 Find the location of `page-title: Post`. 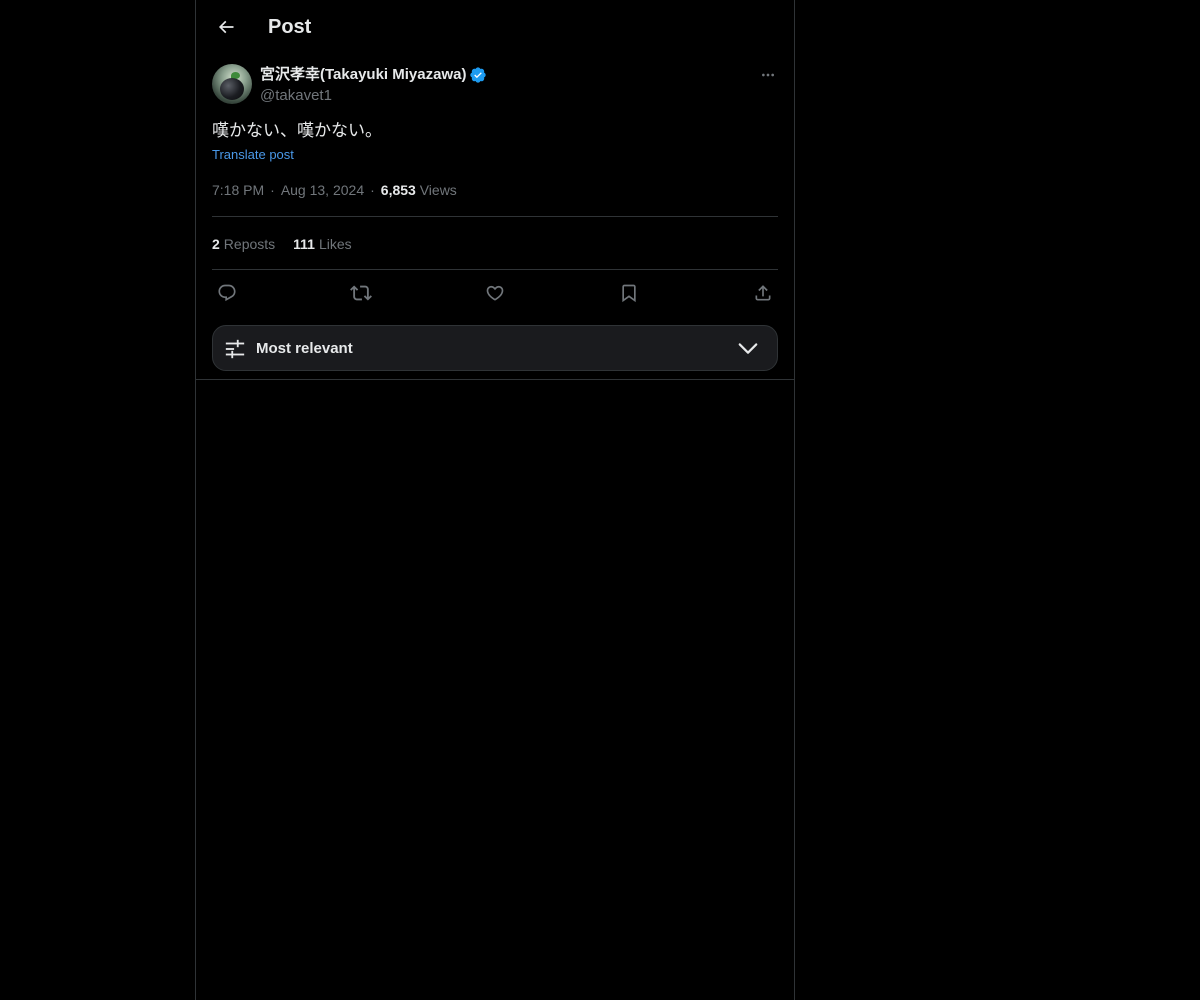

page-title: Post is located at coordinates (290, 27).